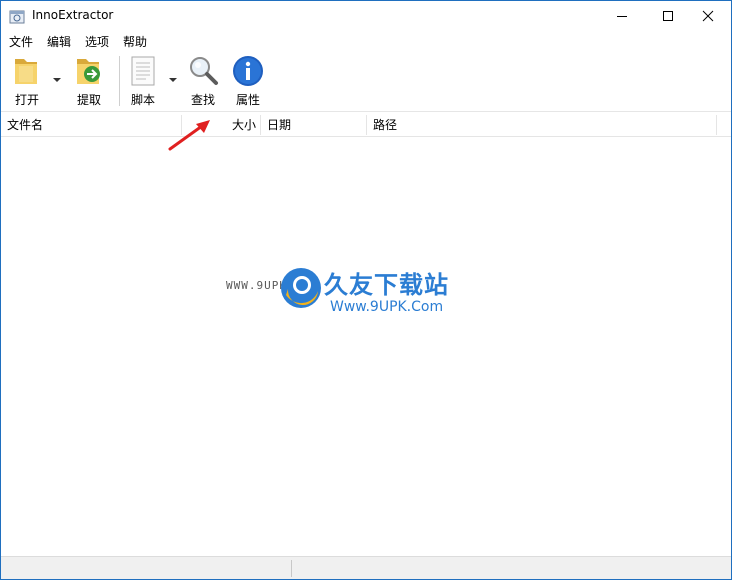 The image size is (732, 580). Describe the element at coordinates (366, 16) in the screenshot. I see `title-bar: InnoExtractor` at that location.